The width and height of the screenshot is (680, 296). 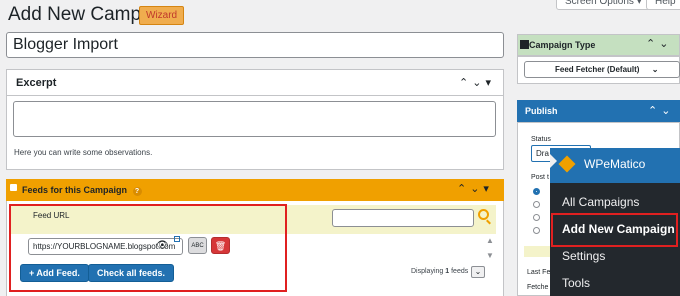 What do you see at coordinates (576, 283) in the screenshot?
I see `menu-item-tools: Tools` at bounding box center [576, 283].